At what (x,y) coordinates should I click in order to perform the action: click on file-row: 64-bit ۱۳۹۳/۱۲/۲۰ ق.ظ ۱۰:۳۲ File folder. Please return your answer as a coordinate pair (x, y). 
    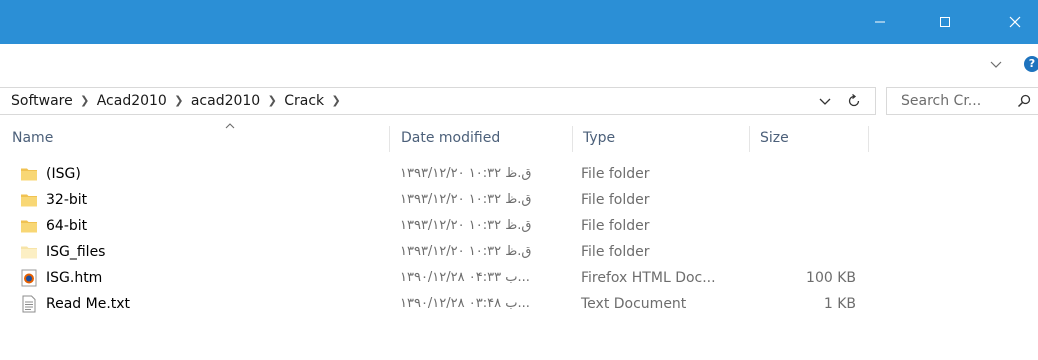
    Looking at the image, I should click on (519, 226).